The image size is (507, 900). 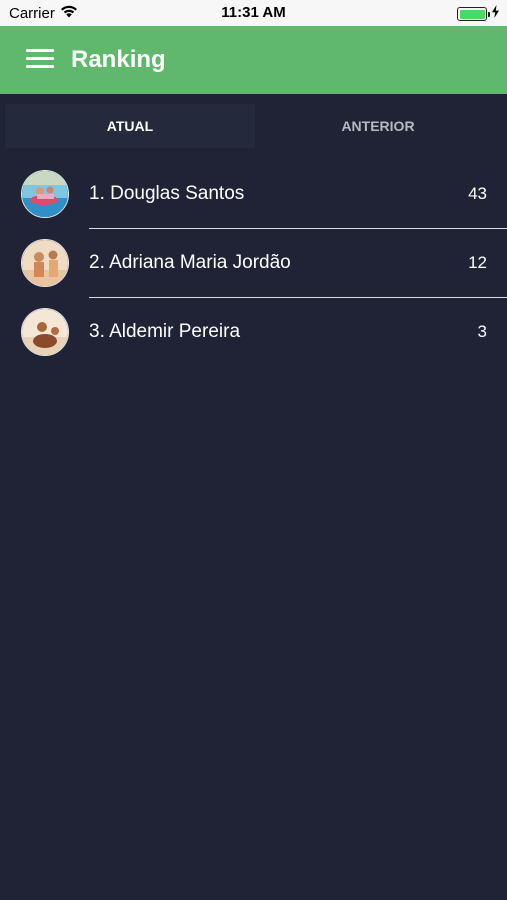 What do you see at coordinates (477, 262) in the screenshot?
I see `ranking-score: 12` at bounding box center [477, 262].